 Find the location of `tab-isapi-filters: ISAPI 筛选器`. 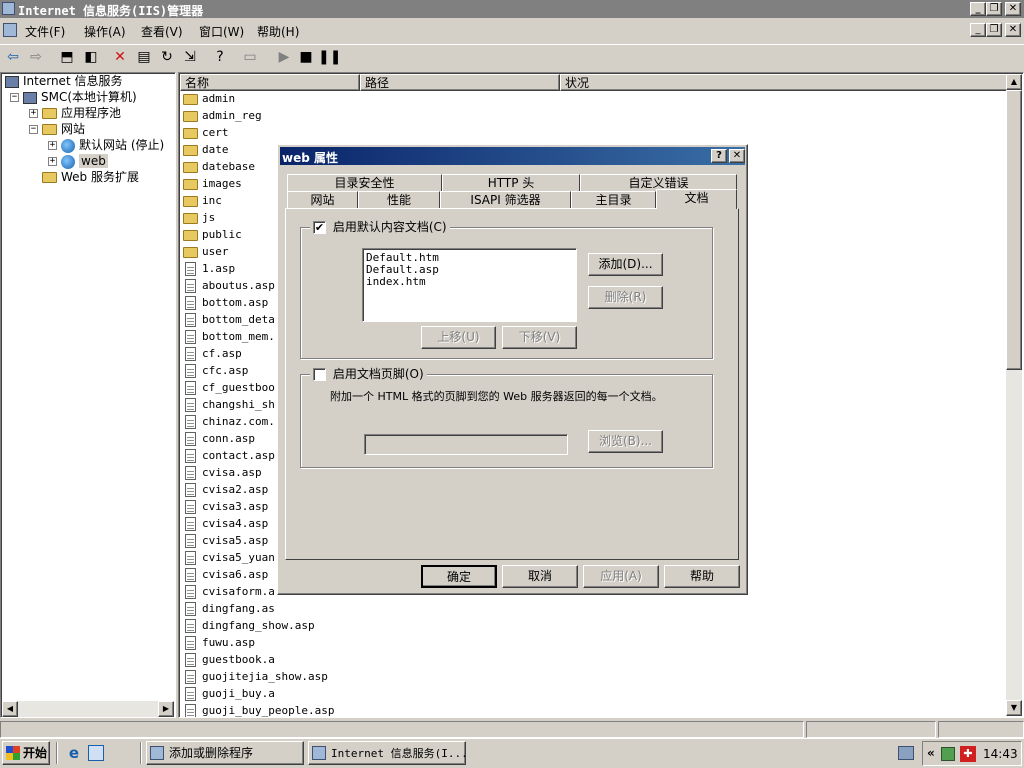

tab-isapi-filters: ISAPI 筛选器 is located at coordinates (505, 200).